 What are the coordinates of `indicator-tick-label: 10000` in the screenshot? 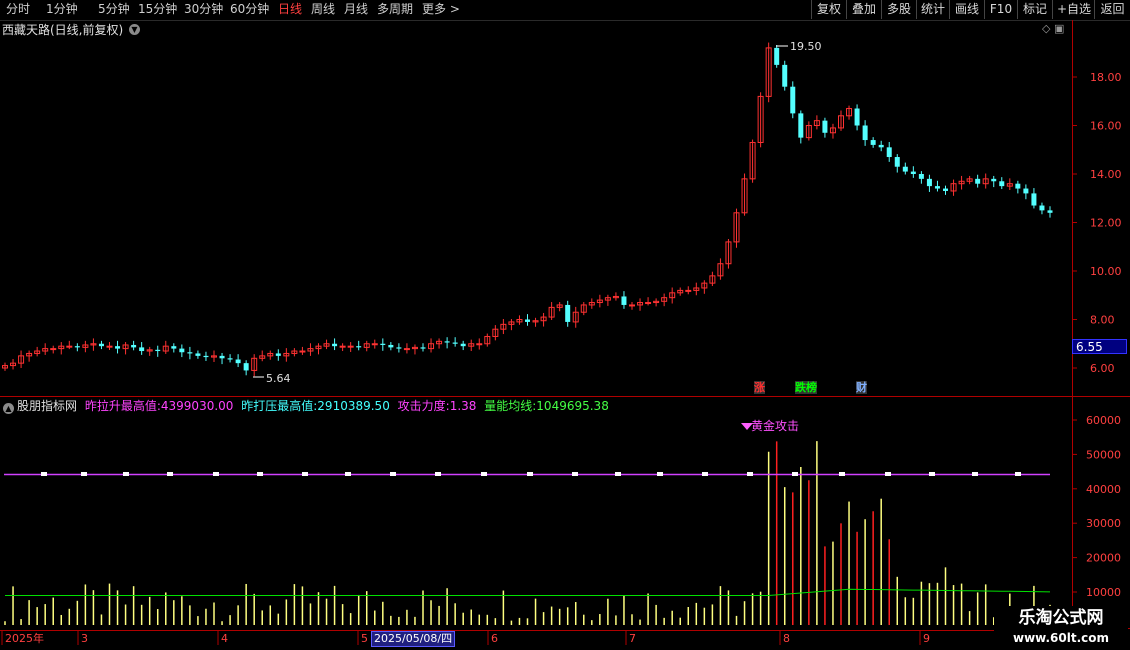 It's located at (1103, 592).